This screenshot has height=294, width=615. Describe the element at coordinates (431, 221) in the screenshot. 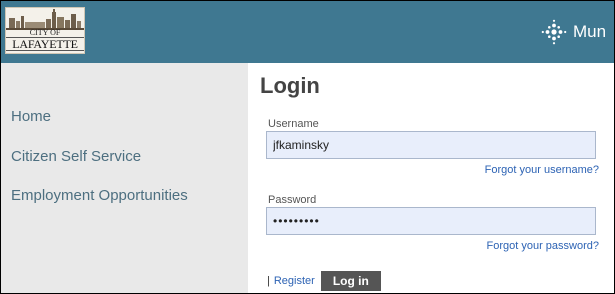

I see `password-input: •••••••••` at that location.